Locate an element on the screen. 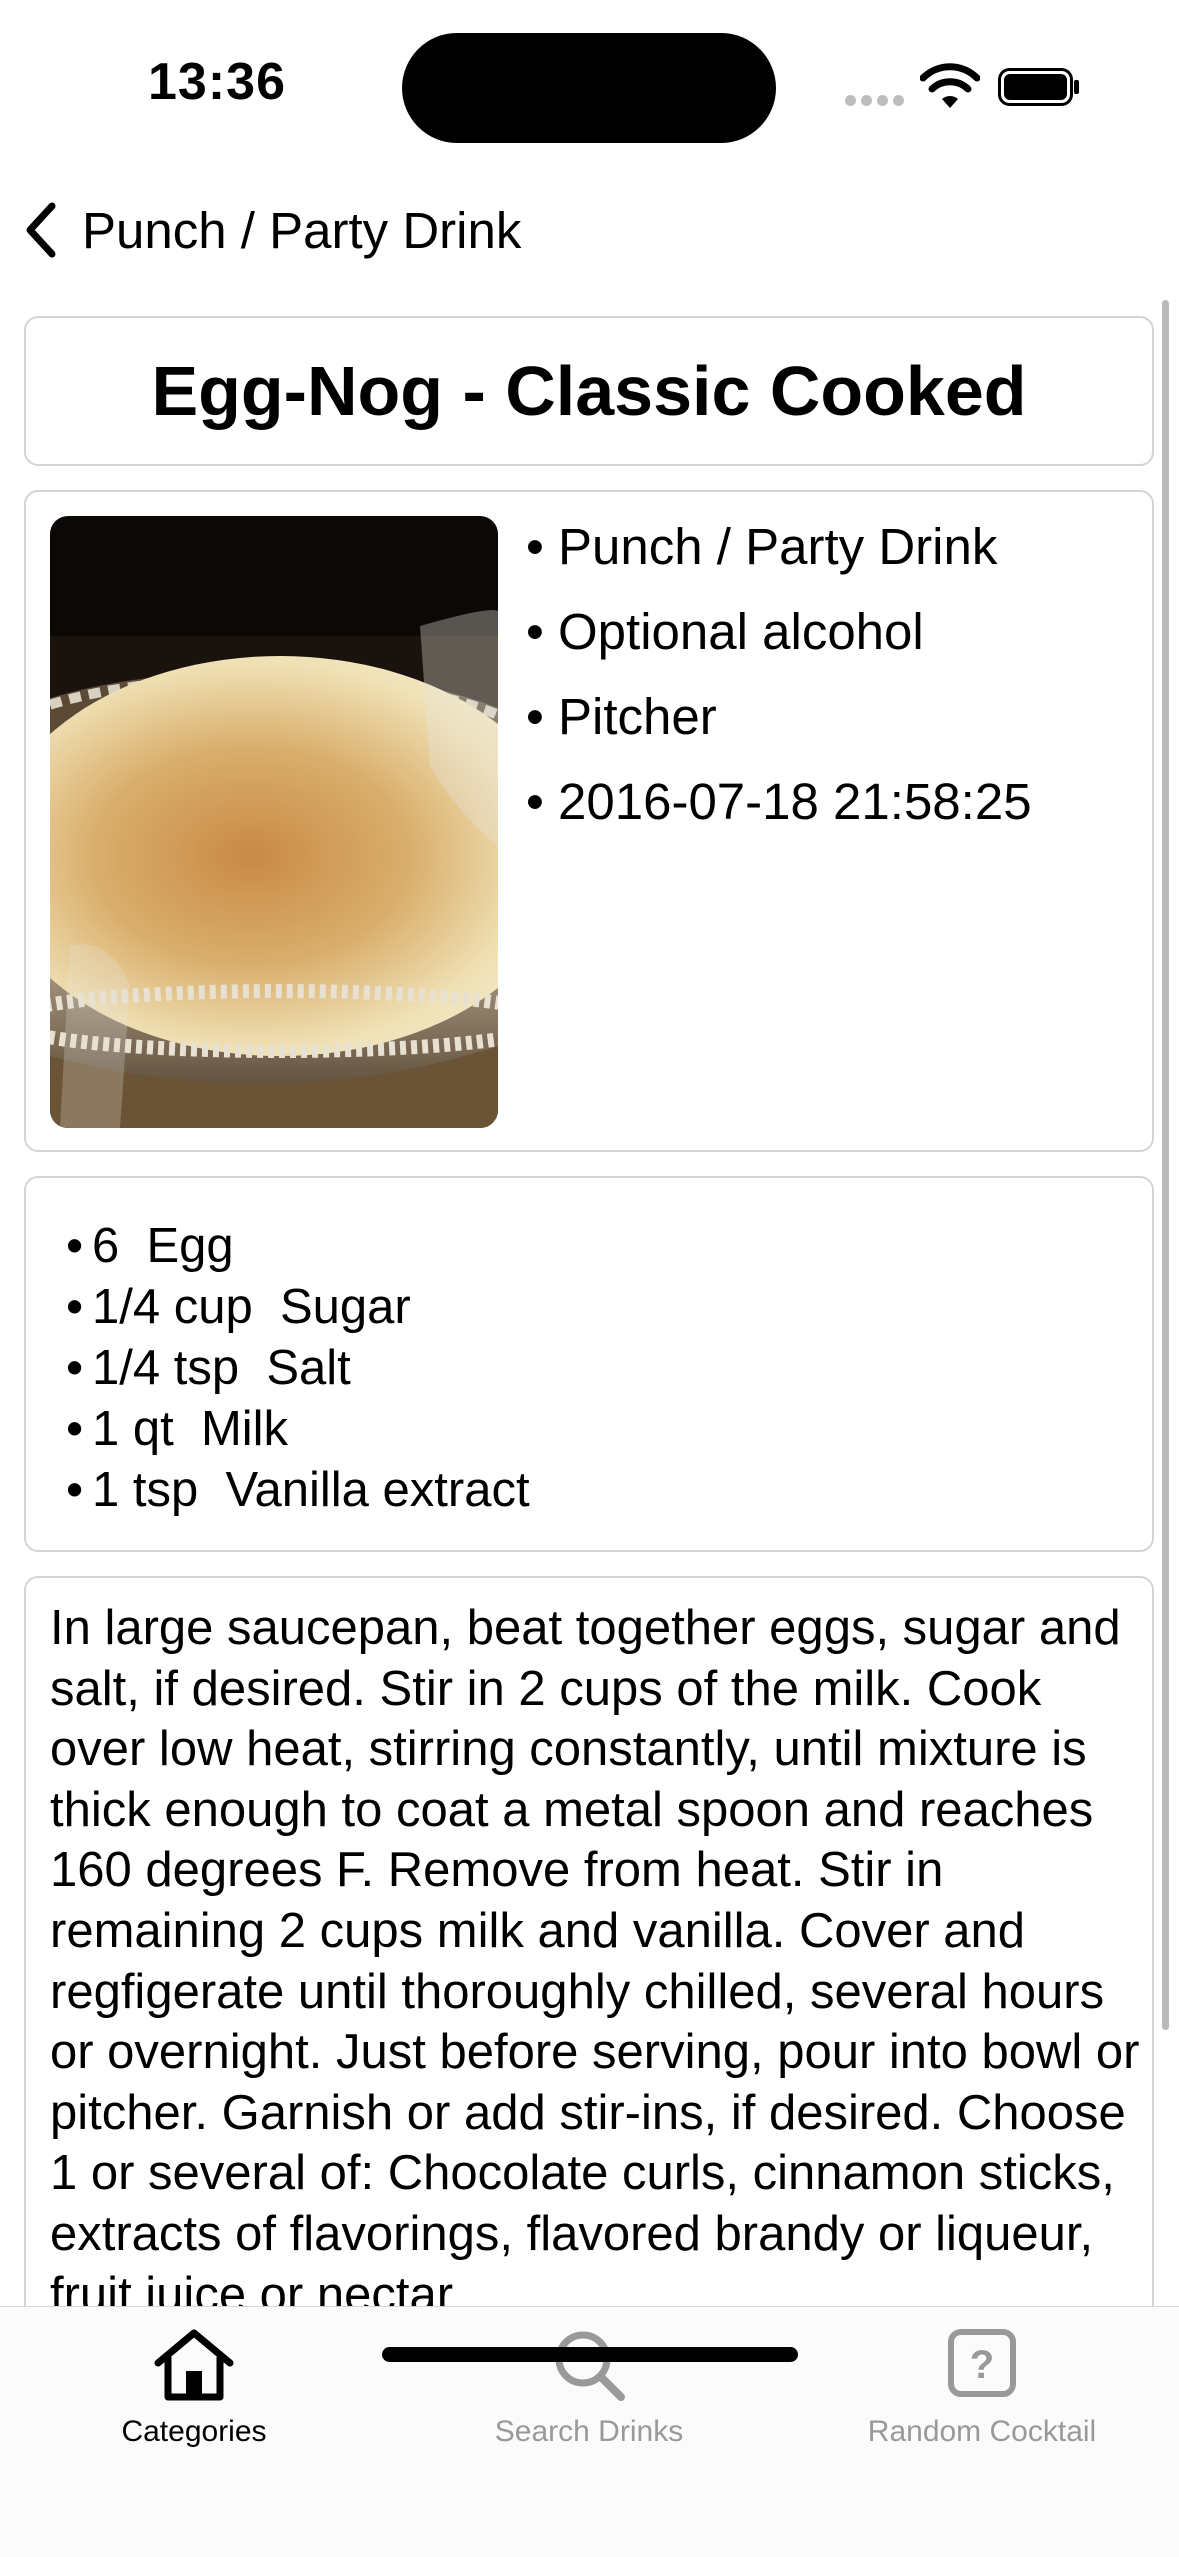 Image resolution: width=1179 pixels, height=2557 pixels. drink-image is located at coordinates (274, 822).